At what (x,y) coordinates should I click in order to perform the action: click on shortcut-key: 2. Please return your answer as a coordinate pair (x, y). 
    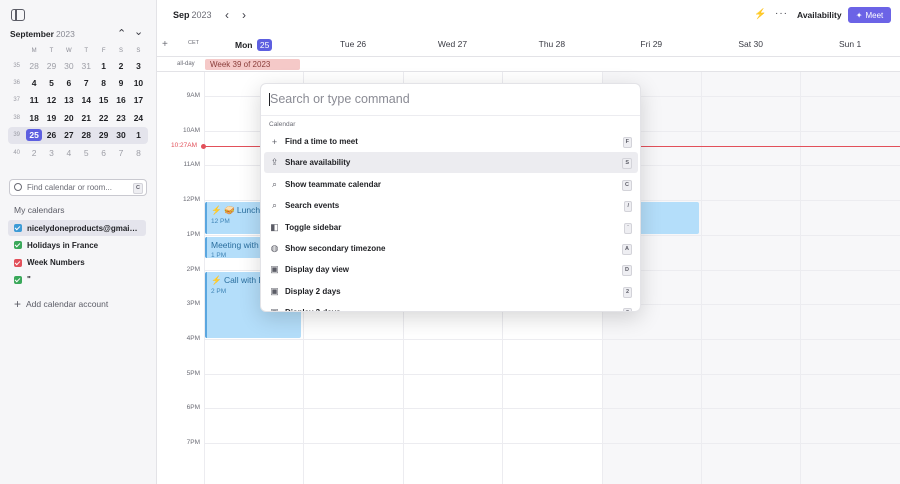
    Looking at the image, I should click on (627, 292).